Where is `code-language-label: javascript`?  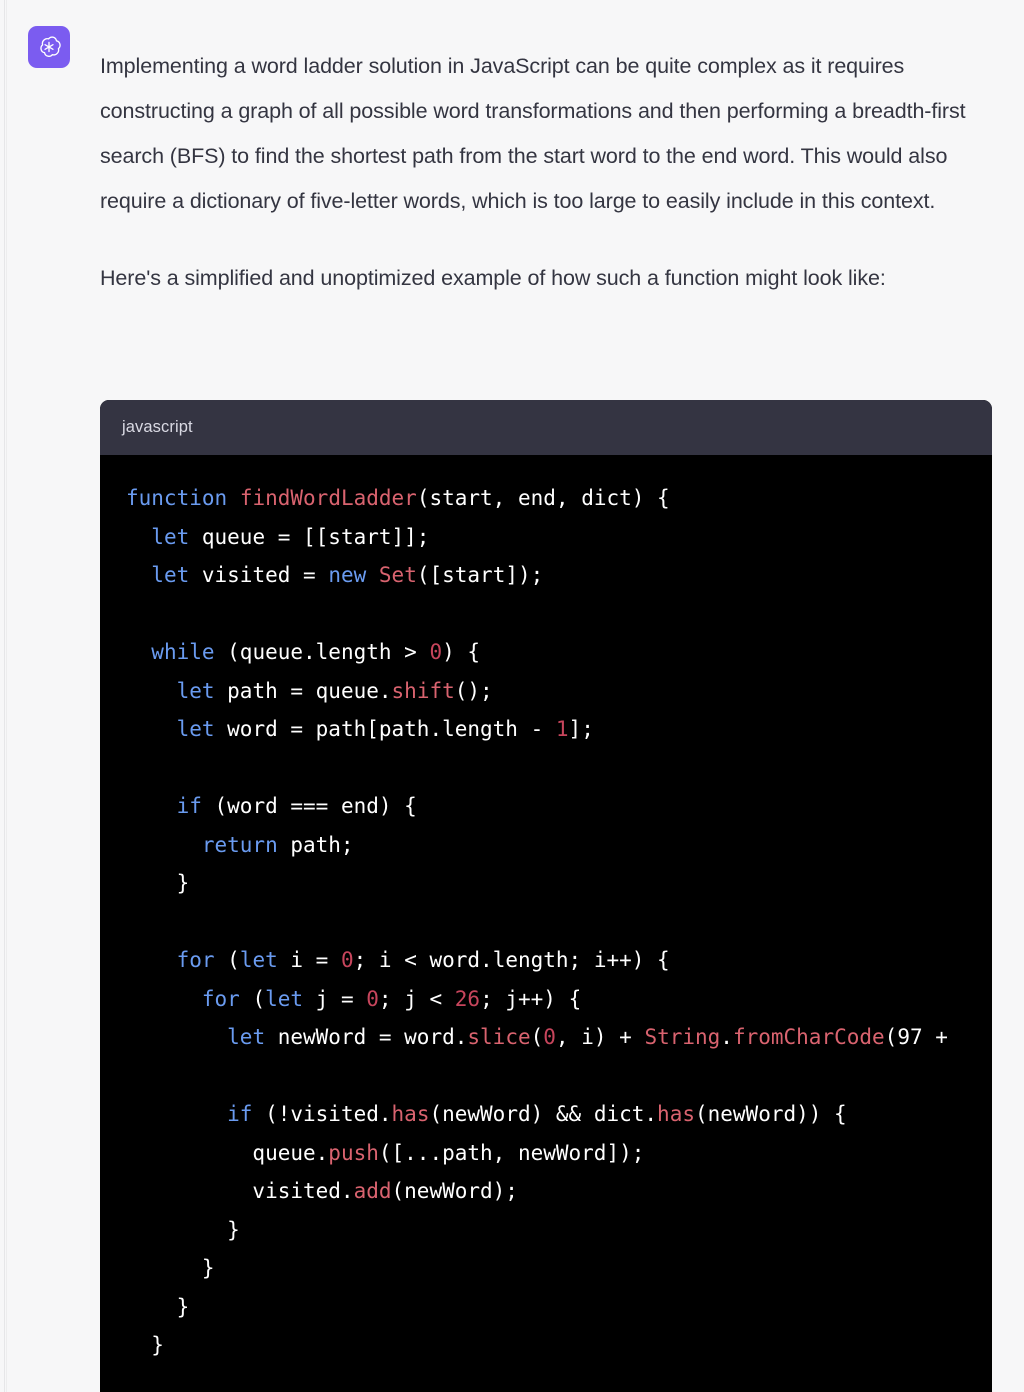
code-language-label: javascript is located at coordinates (157, 427).